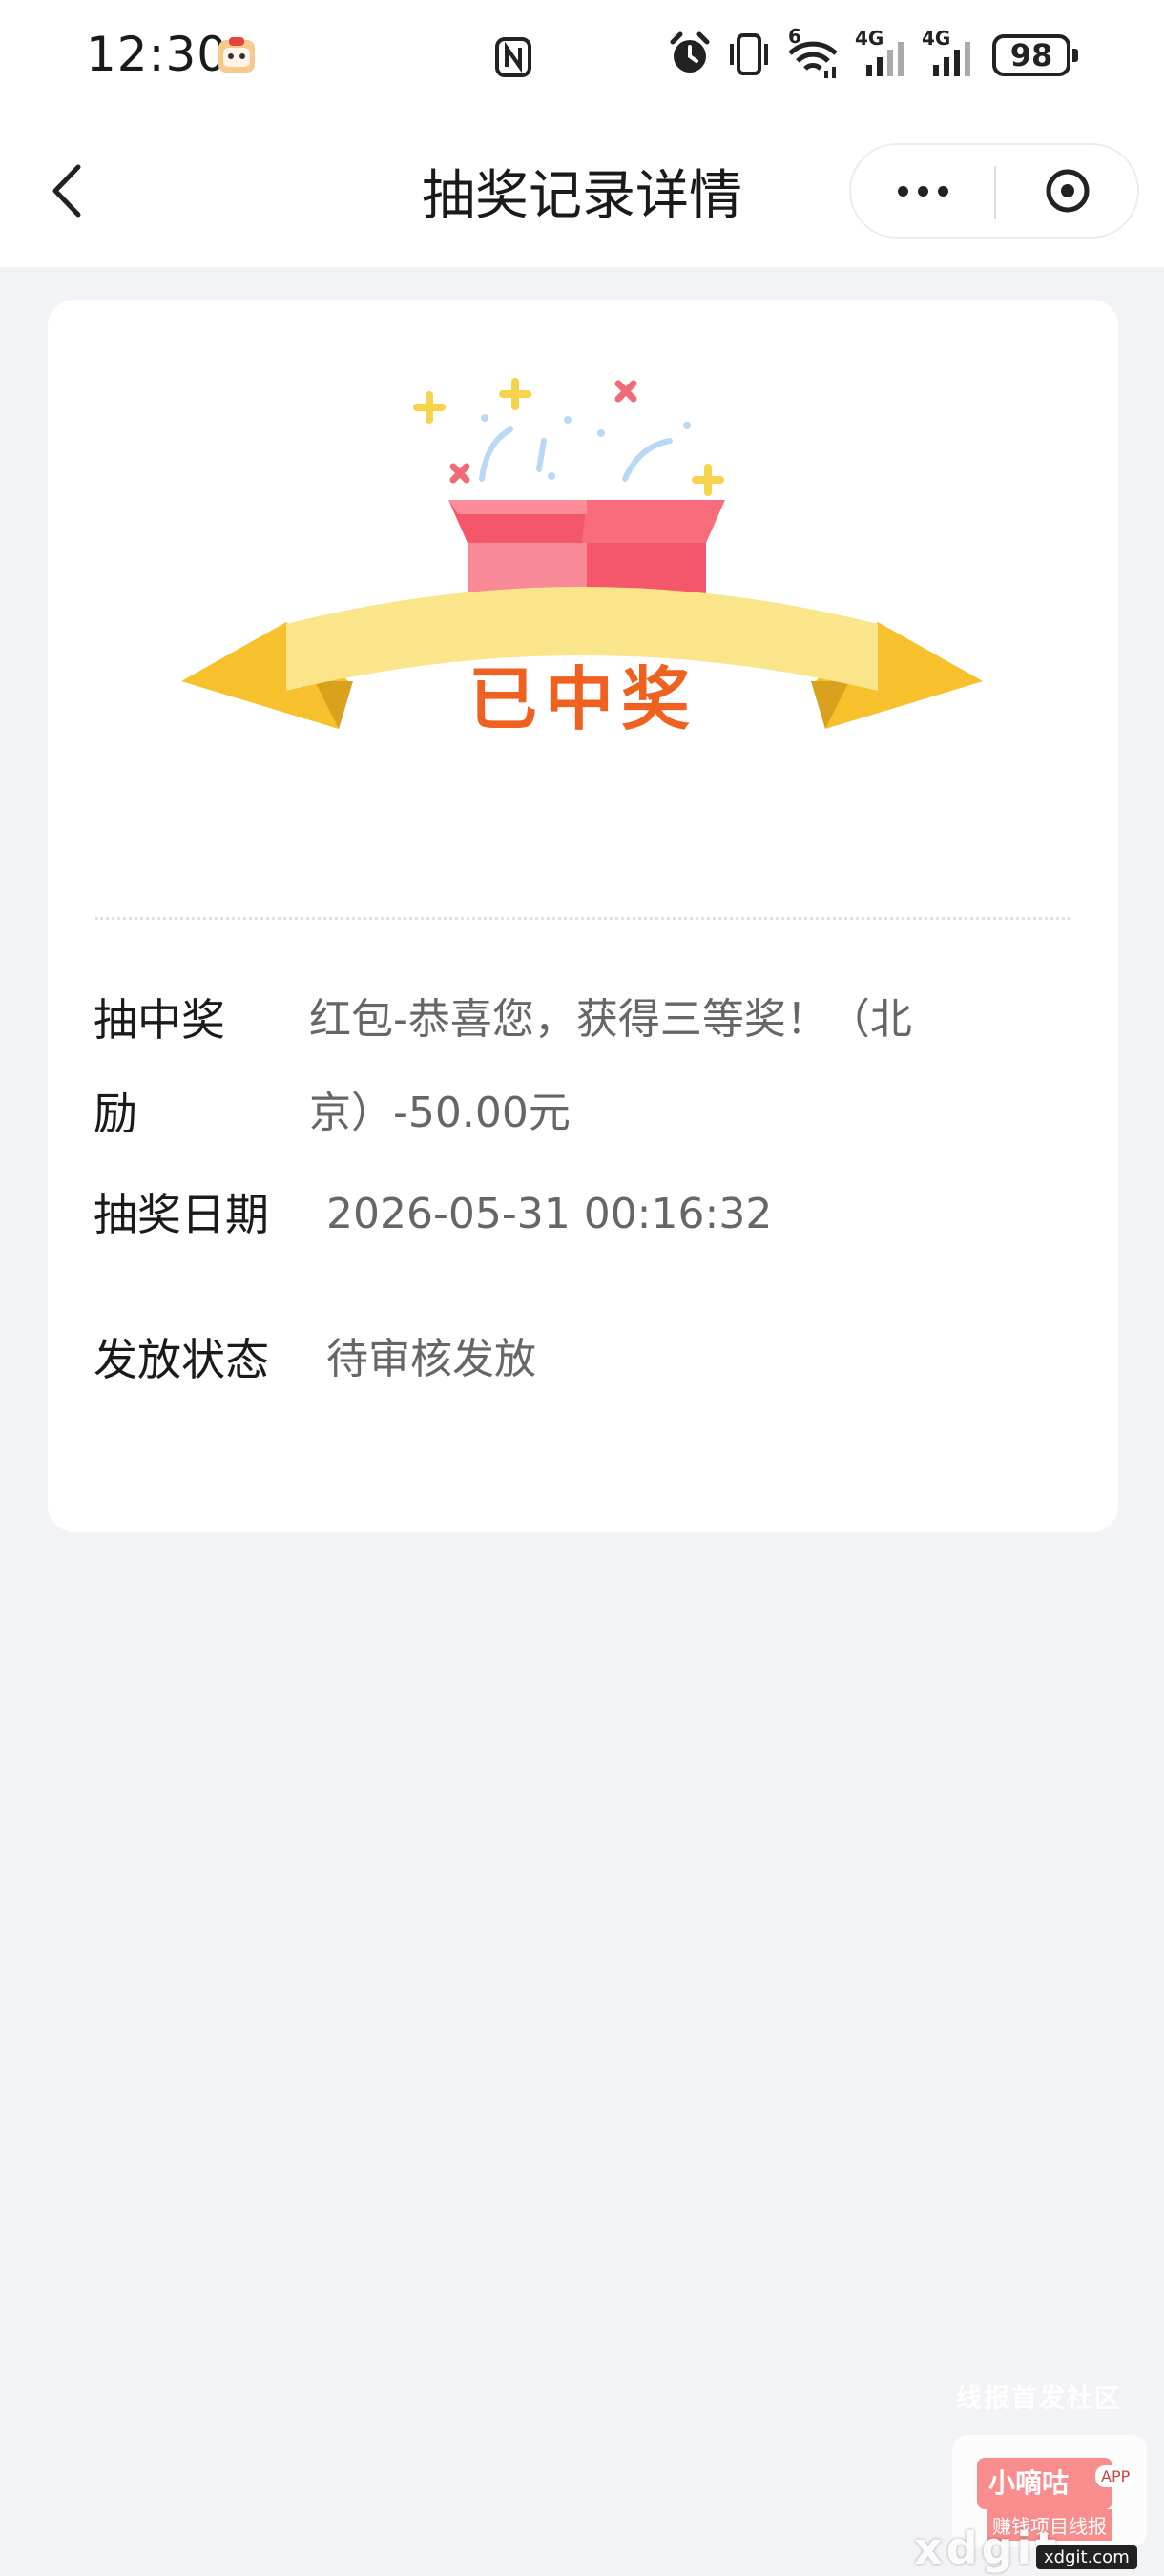  I want to click on wifi-signal: 6, so click(813, 51).